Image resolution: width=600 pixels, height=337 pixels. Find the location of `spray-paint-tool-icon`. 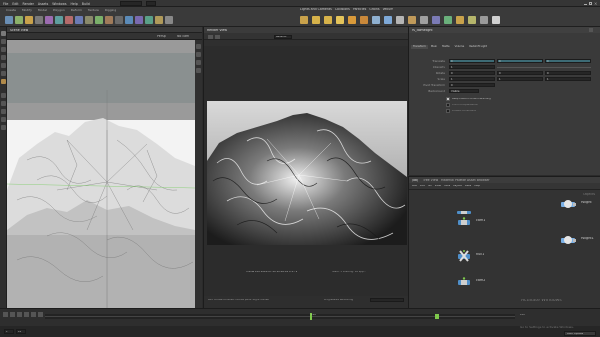

spray-paint-tool-icon is located at coordinates (119, 20).